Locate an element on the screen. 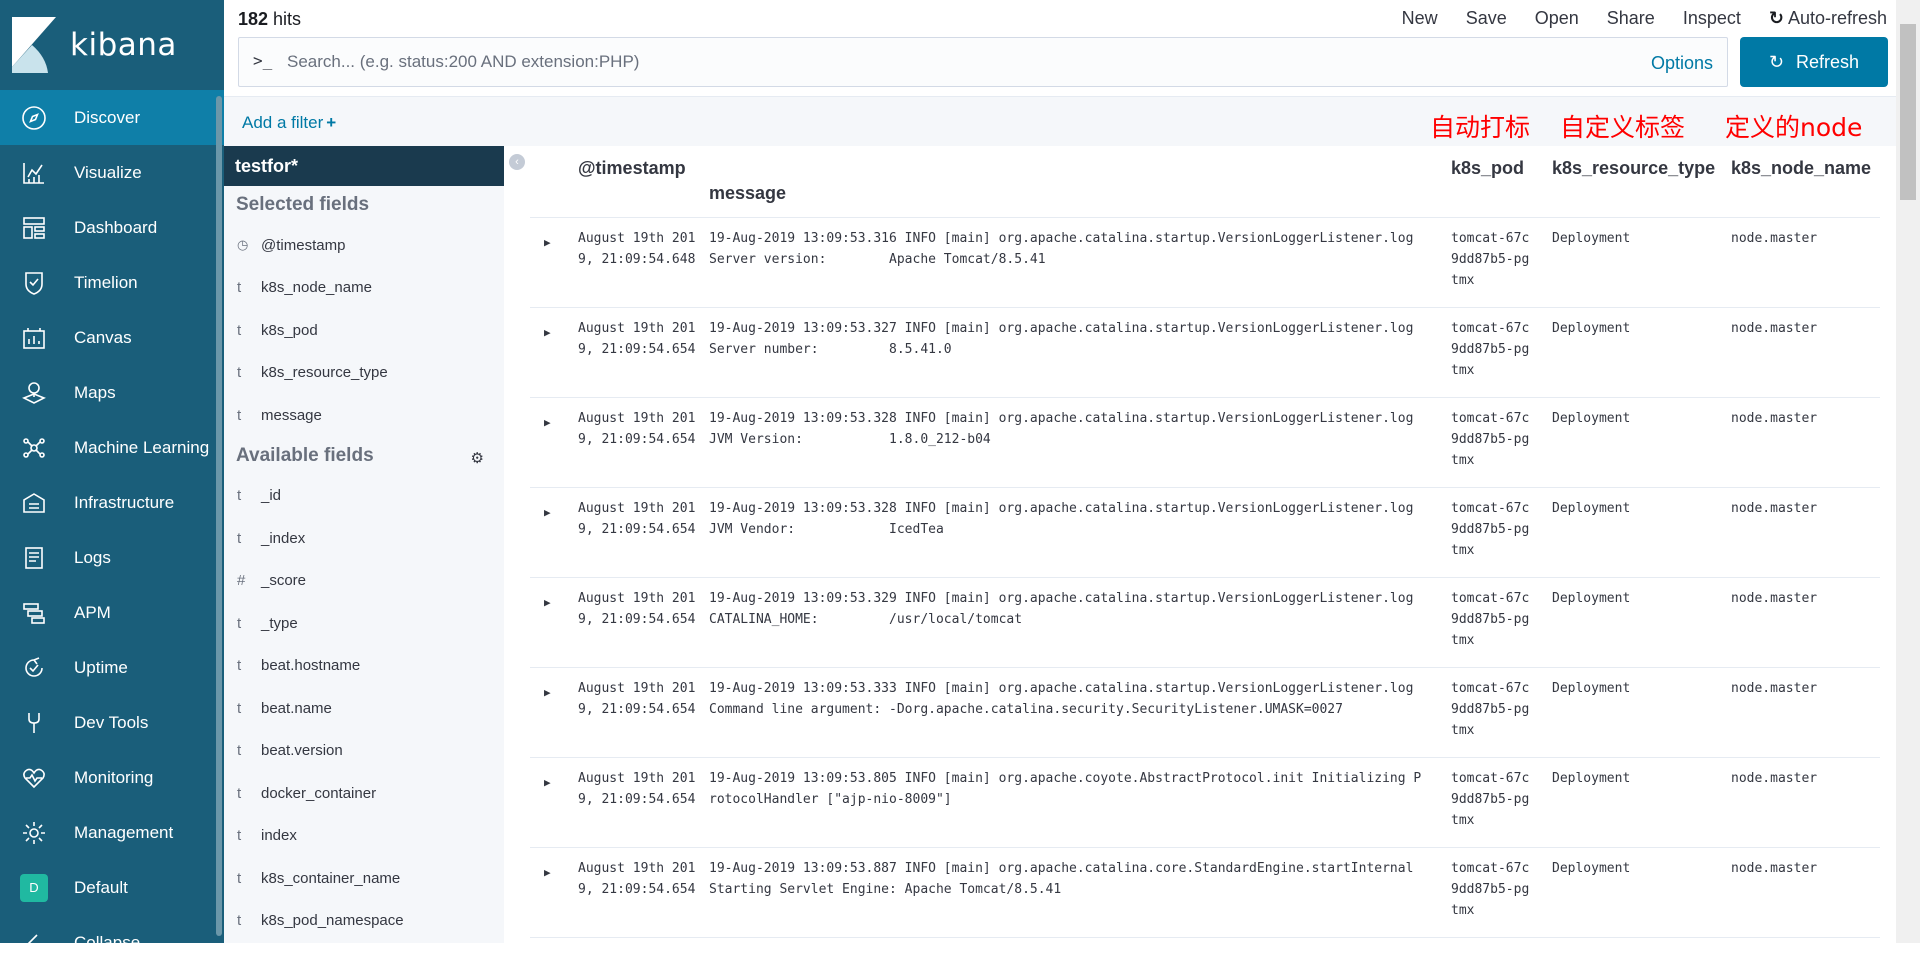 The image size is (1920, 970). nav-item-space-default: D Default is located at coordinates (112, 887).